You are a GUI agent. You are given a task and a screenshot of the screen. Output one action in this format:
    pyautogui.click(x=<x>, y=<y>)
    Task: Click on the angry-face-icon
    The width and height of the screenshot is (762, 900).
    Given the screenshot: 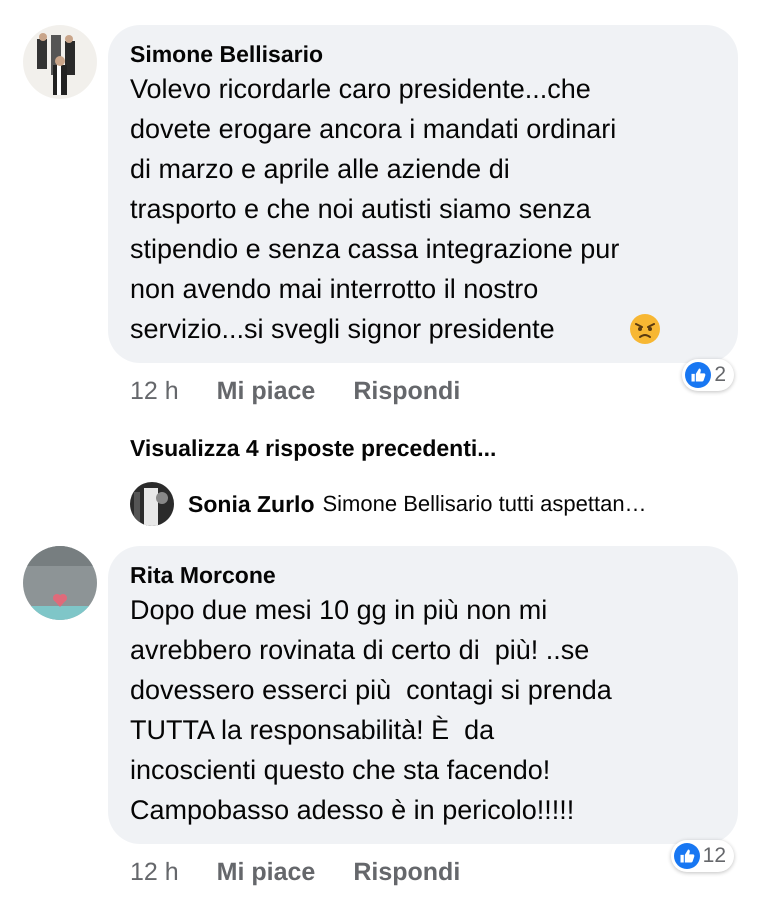 What is the action you would take?
    pyautogui.click(x=645, y=329)
    